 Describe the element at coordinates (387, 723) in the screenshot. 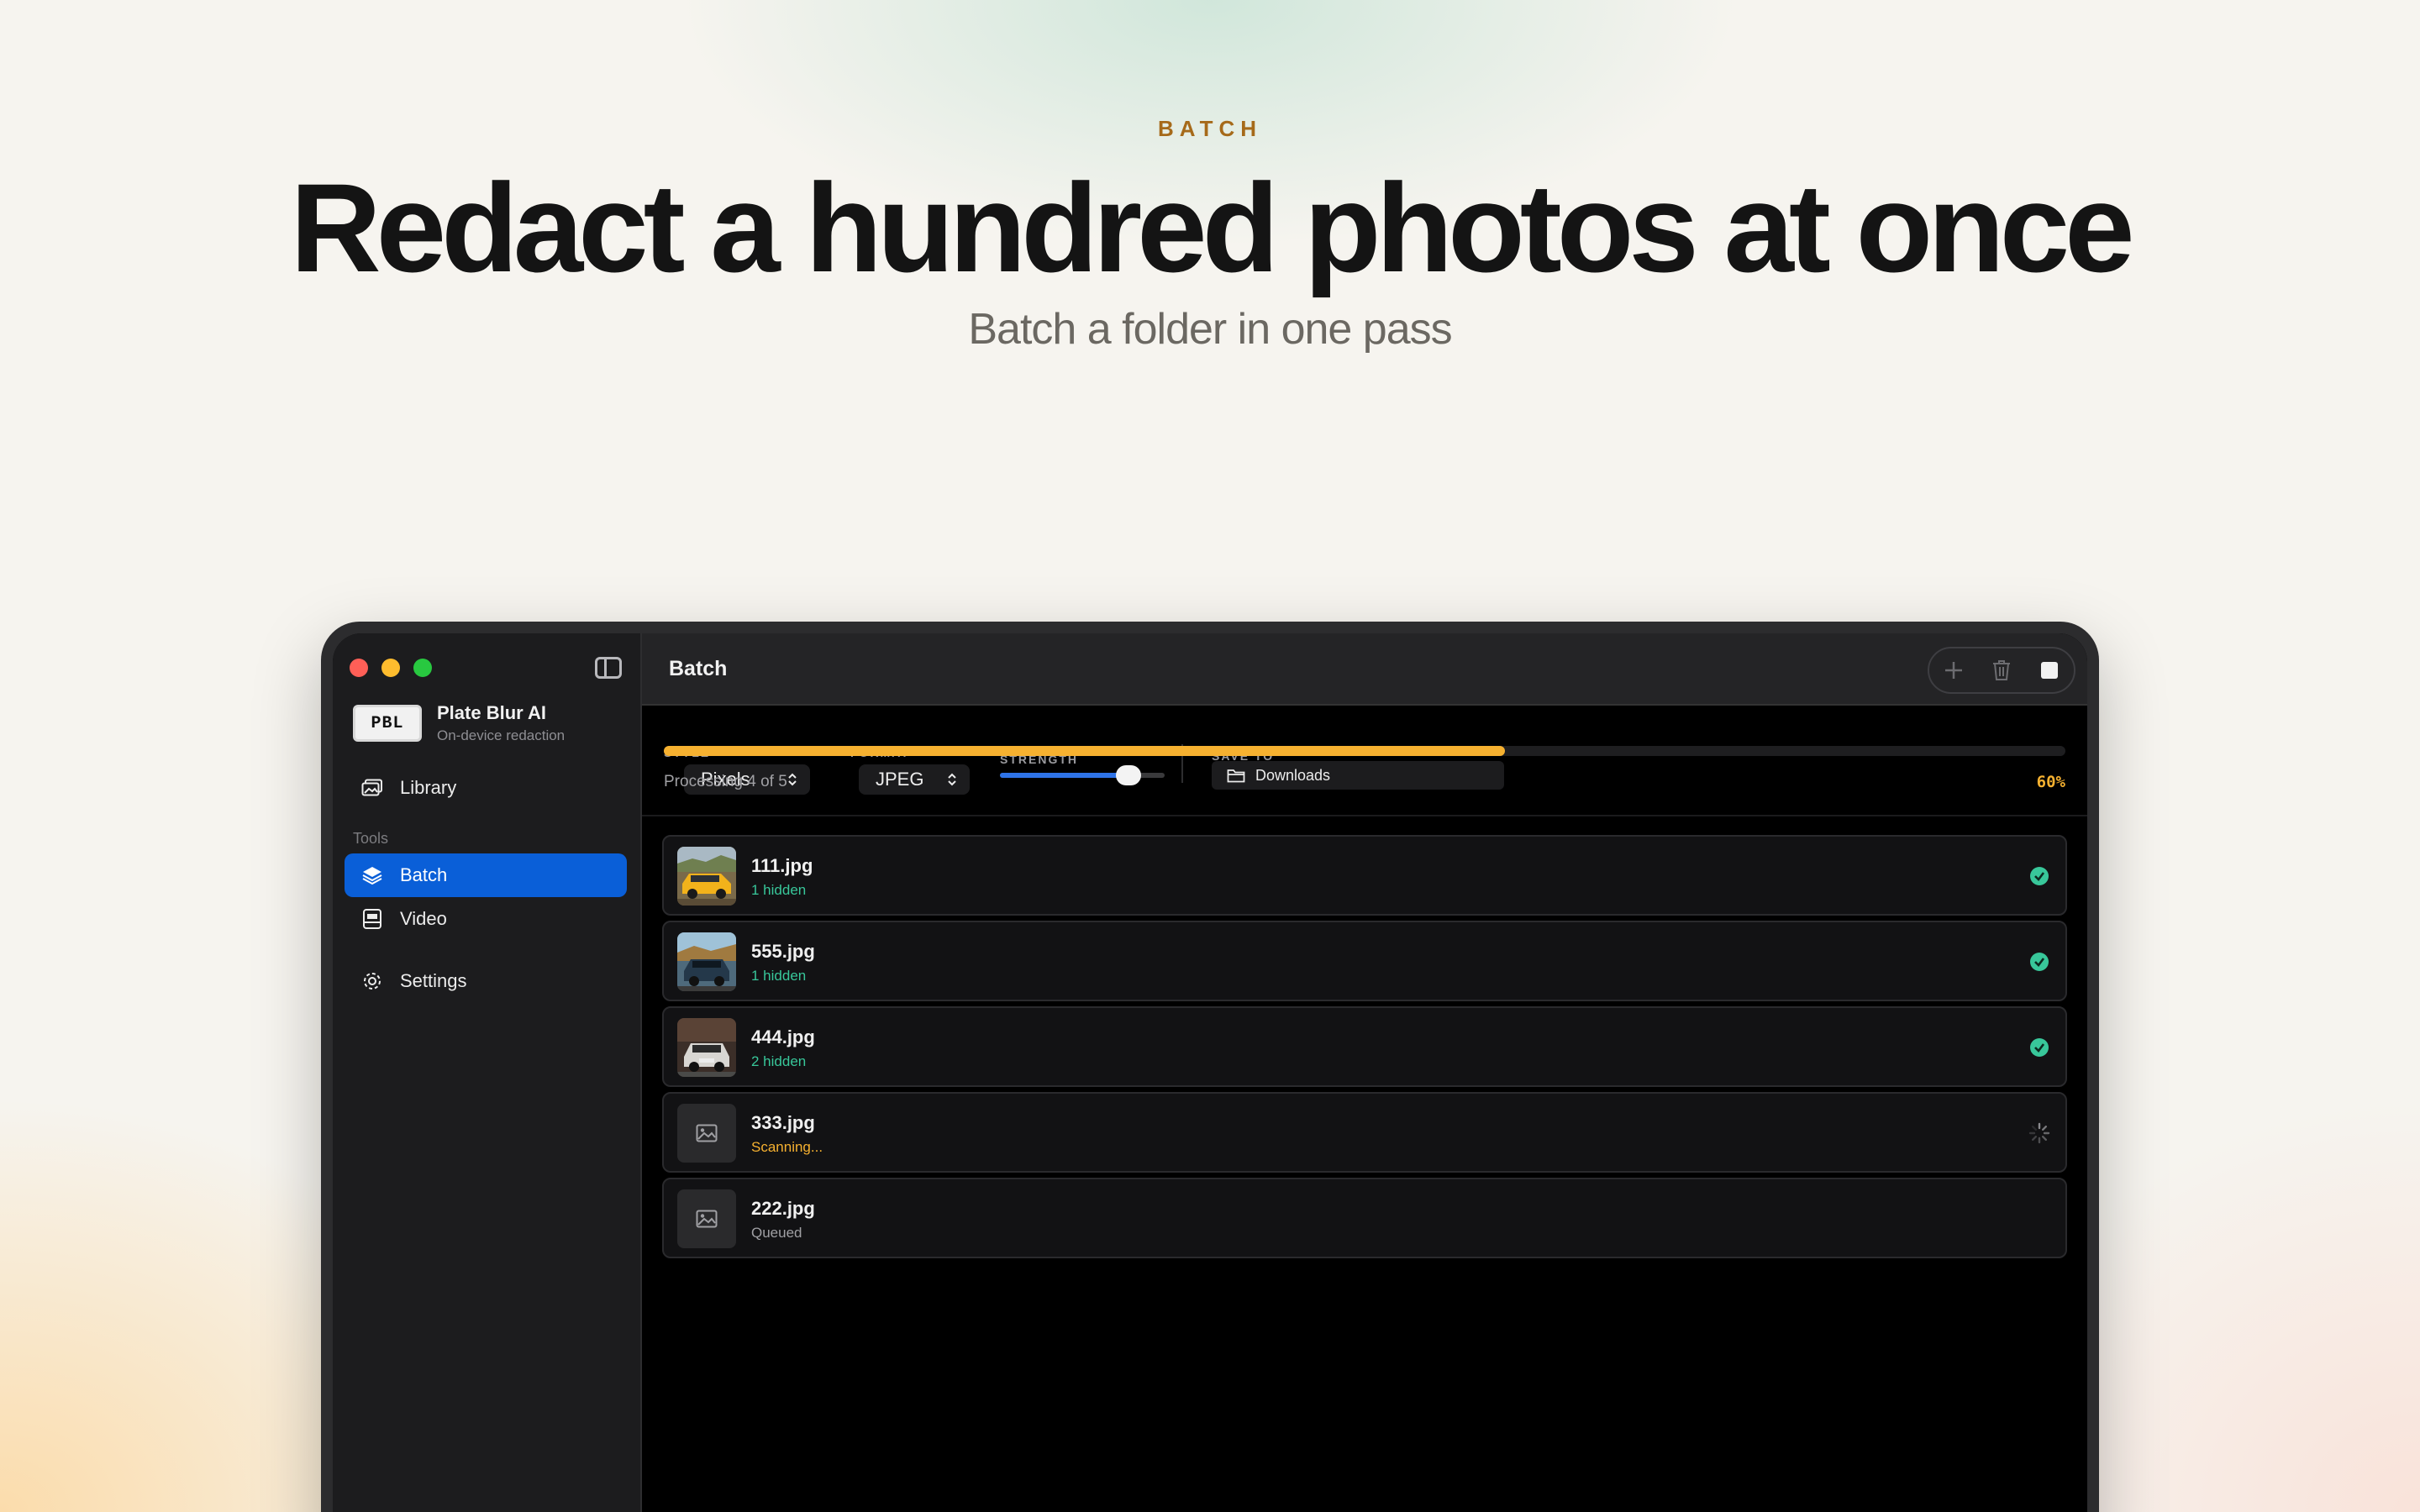

I see `brand-logo: PBL` at that location.